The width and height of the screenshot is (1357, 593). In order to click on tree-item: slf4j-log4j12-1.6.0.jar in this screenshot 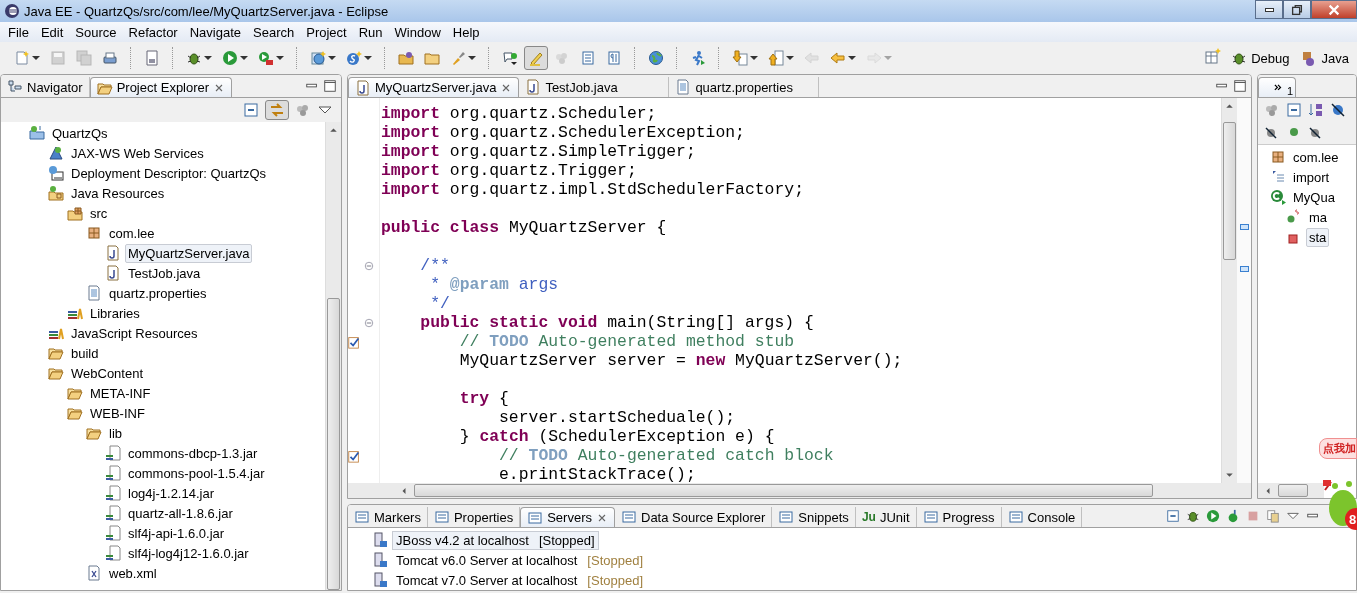, I will do `click(188, 553)`.